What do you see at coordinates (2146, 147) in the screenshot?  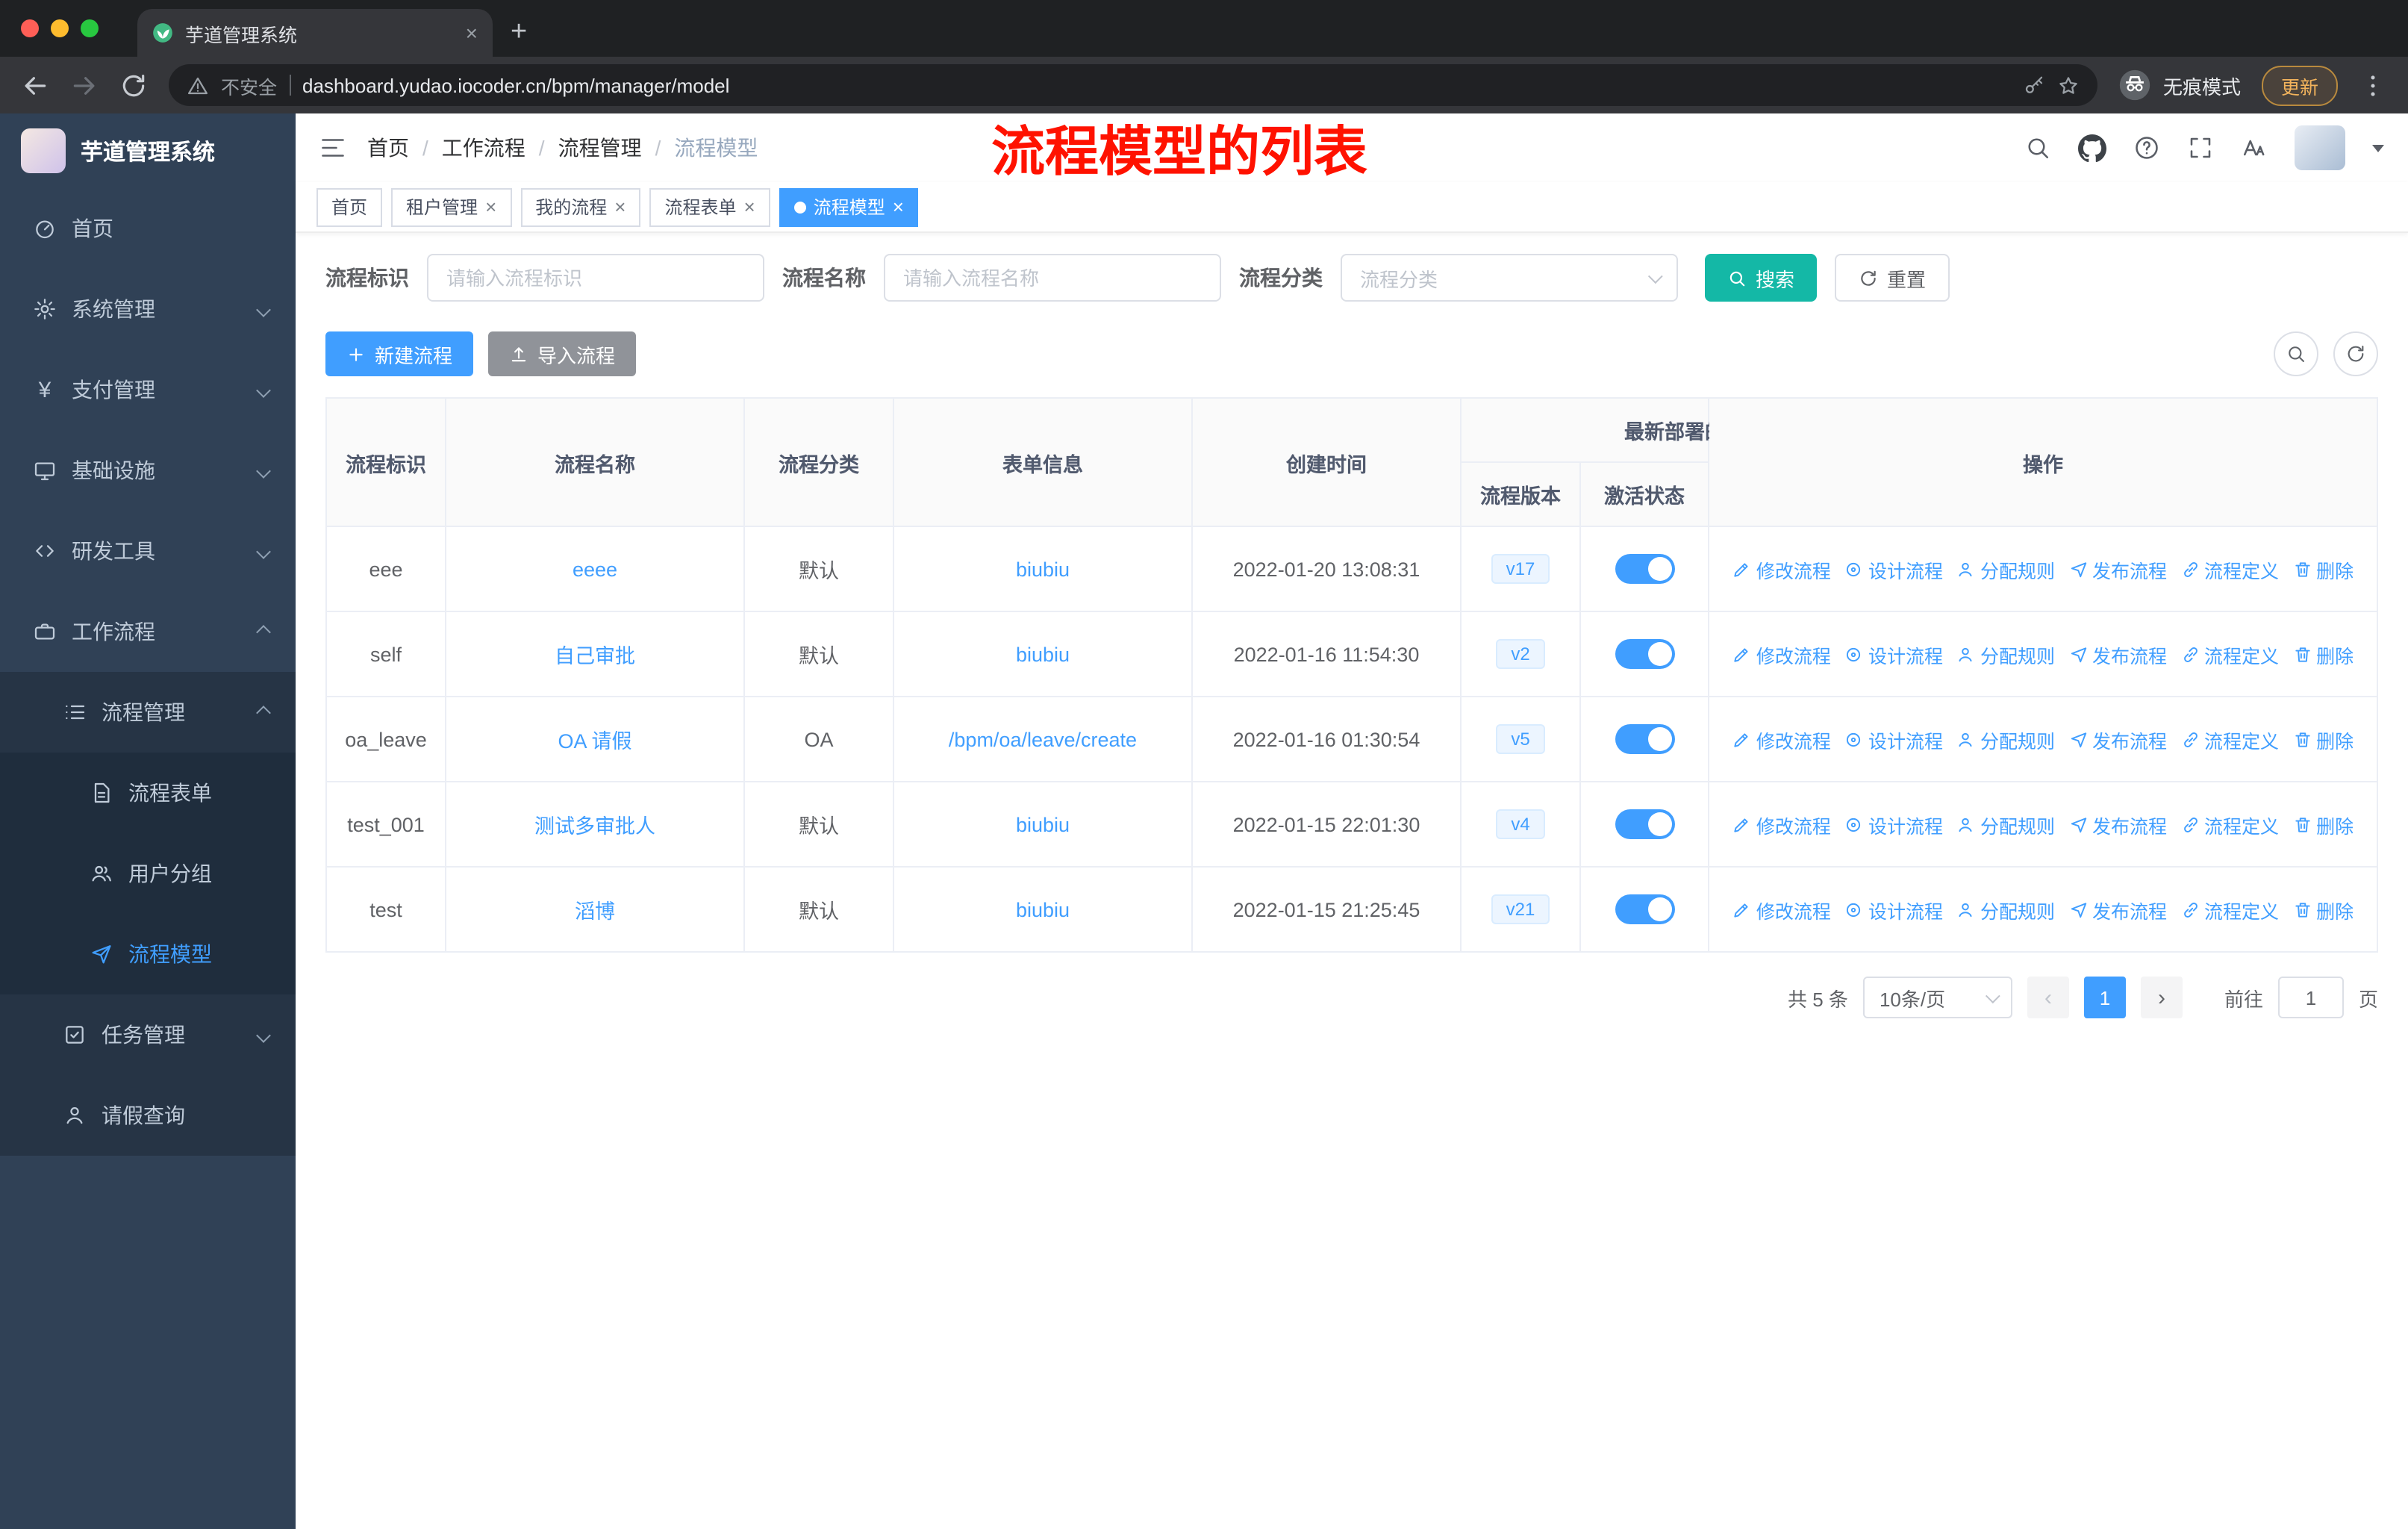 I see `help-icon` at bounding box center [2146, 147].